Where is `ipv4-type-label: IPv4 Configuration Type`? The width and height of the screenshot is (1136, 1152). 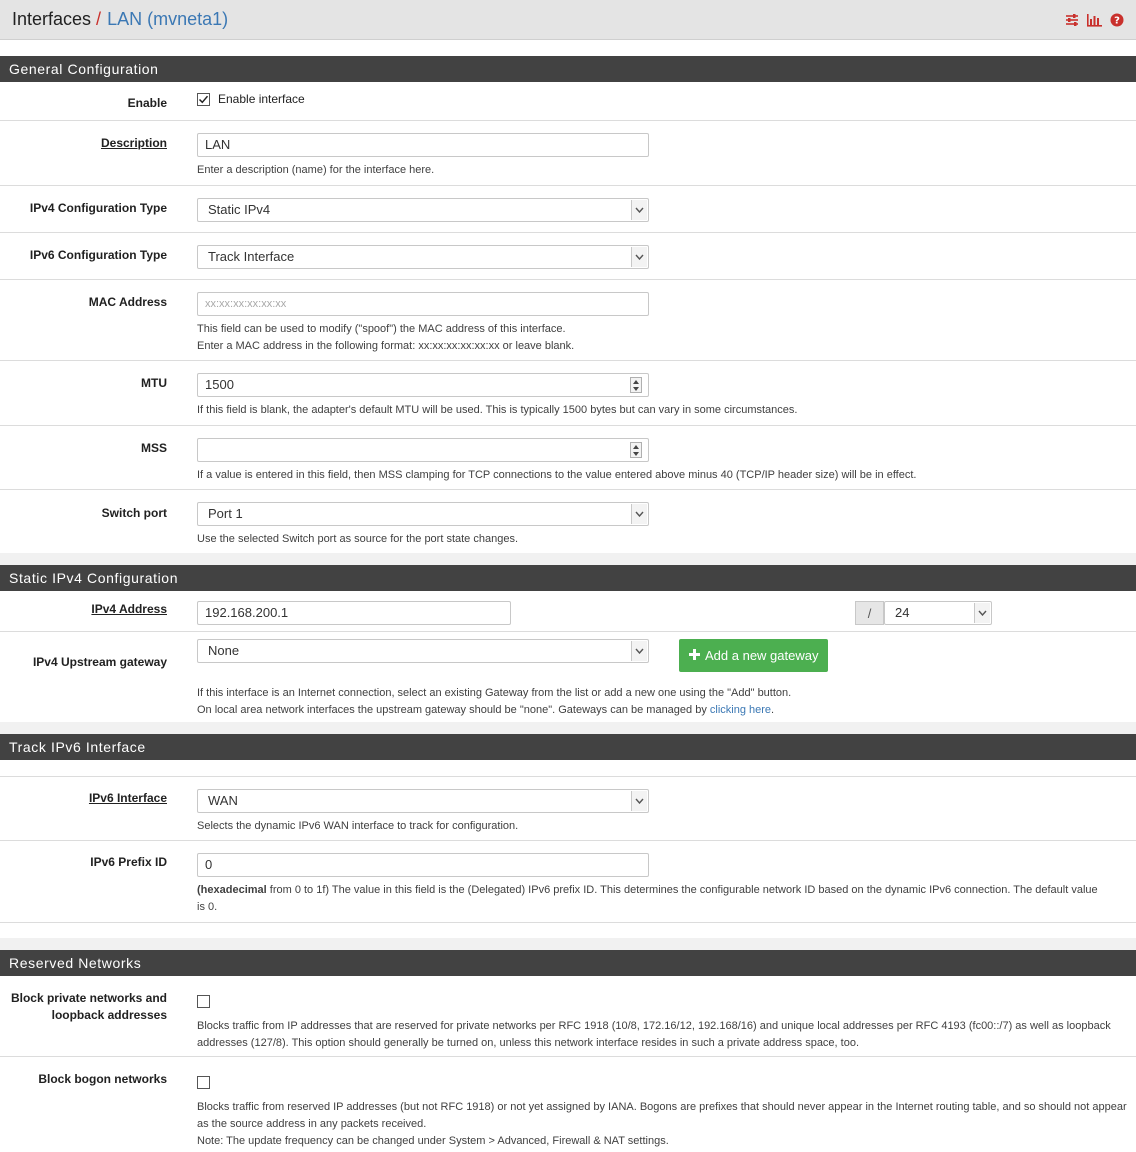 ipv4-type-label: IPv4 Configuration Type is located at coordinates (98, 208).